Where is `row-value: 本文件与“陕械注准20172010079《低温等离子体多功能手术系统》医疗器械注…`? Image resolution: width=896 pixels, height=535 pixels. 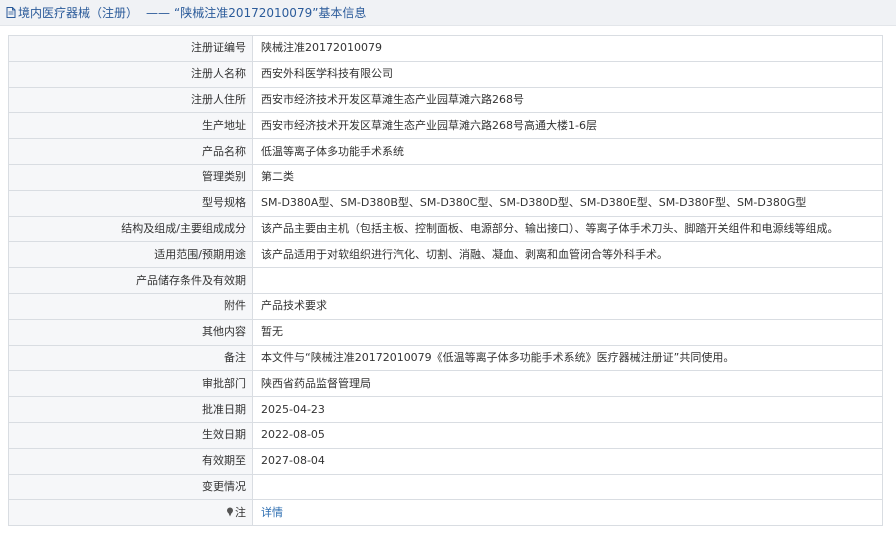
row-value: 本文件与“陕械注准20172010079《低温等离子体多功能手术系统》医疗器械注… is located at coordinates (567, 358).